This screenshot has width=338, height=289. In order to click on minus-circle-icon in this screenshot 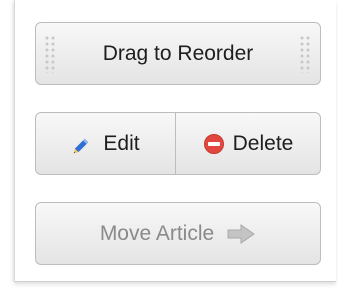, I will do `click(214, 144)`.